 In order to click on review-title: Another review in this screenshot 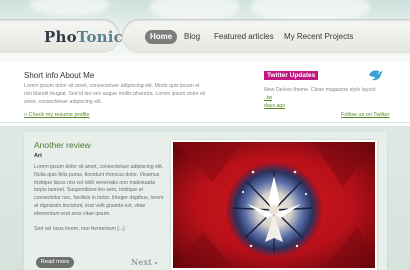, I will do `click(62, 145)`.